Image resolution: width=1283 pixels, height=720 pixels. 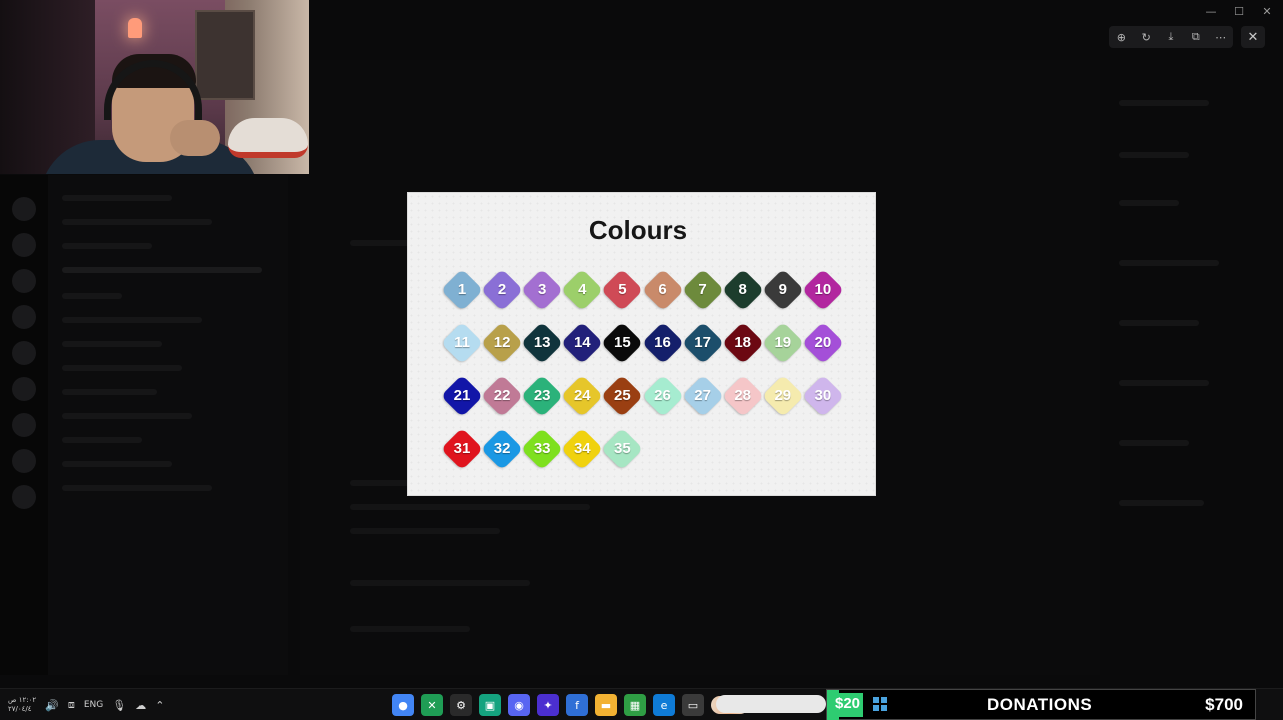 I want to click on system-tray: ١٢:٠٢ ص ٢٧/٠٤/٤ 🔊 ⧈ ENG 🎙 ☁ ⌃, so click(x=86, y=704).